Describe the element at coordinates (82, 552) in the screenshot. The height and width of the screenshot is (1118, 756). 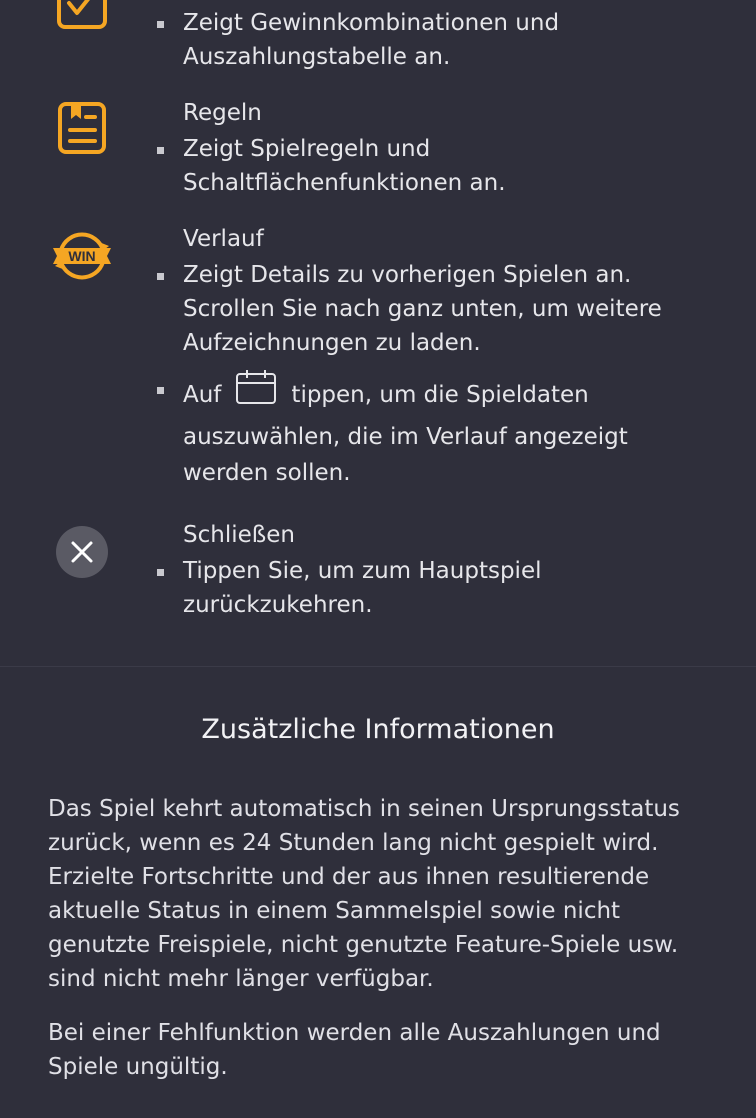
I see `close-icon` at that location.